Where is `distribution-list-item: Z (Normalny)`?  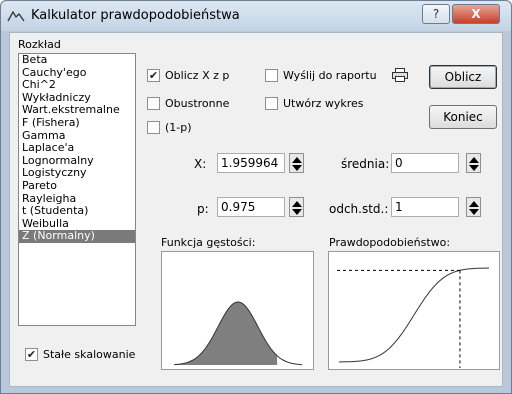 distribution-list-item: Z (Normalny) is located at coordinates (77, 236).